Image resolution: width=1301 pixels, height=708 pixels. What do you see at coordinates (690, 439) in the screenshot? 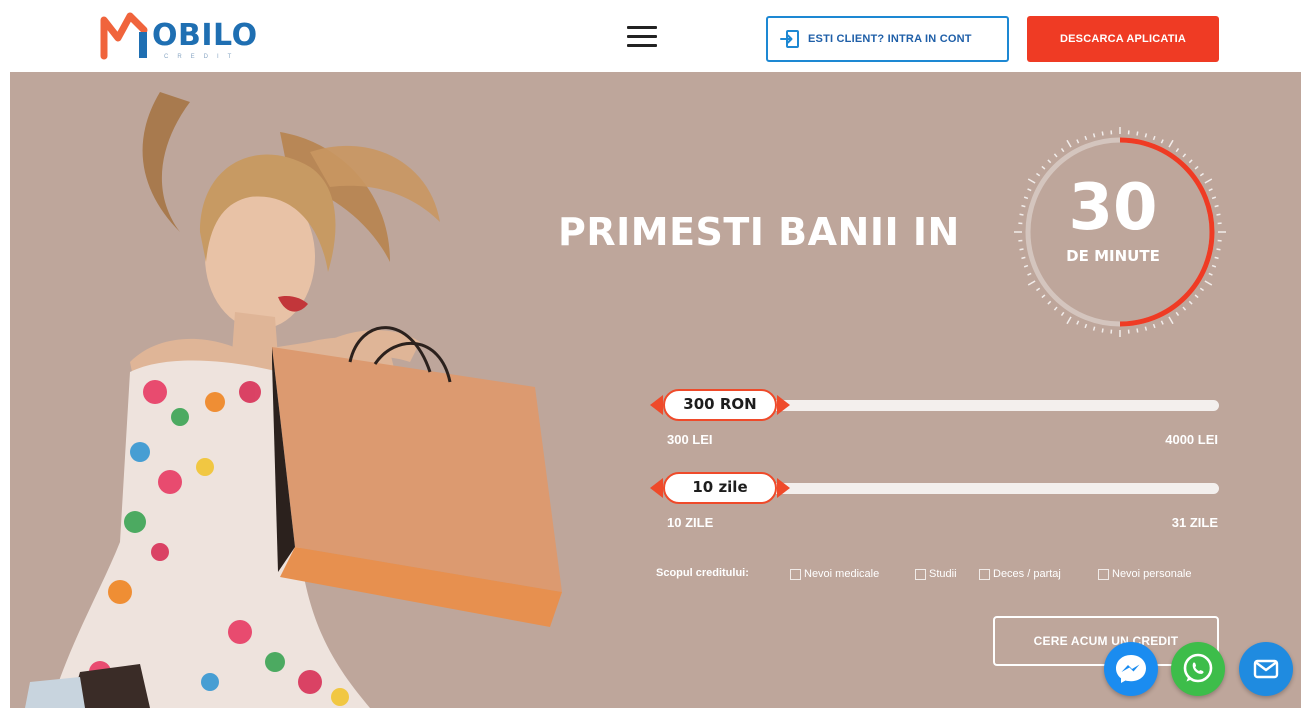
I see `amount-min-label: 300 LEI` at bounding box center [690, 439].